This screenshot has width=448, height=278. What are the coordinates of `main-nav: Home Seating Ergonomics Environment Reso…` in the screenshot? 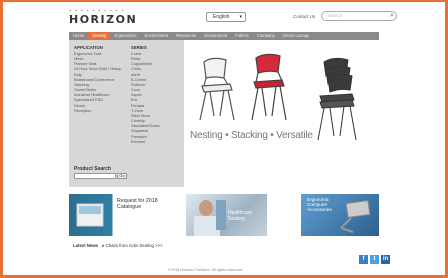 It's located at (224, 36).